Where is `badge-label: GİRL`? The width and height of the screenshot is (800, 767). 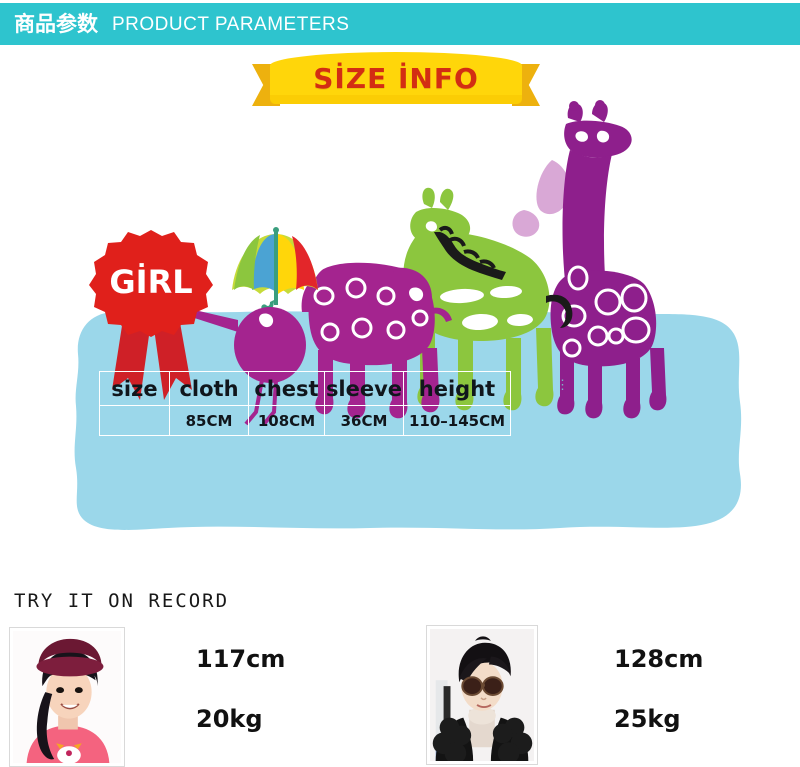
badge-label: GİRL is located at coordinates (150, 282).